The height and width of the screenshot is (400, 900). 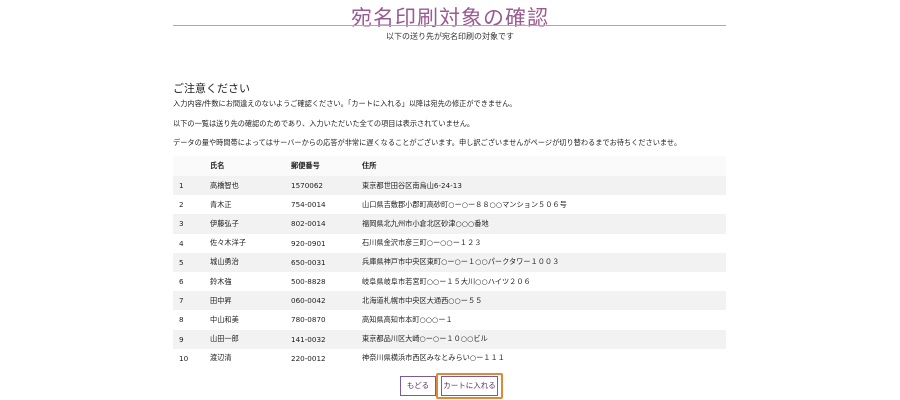 I want to click on table-row: 10 渡辺清 220-0012 神奈川県横浜市西区みなとみらい○ー１１１, so click(x=449, y=358).